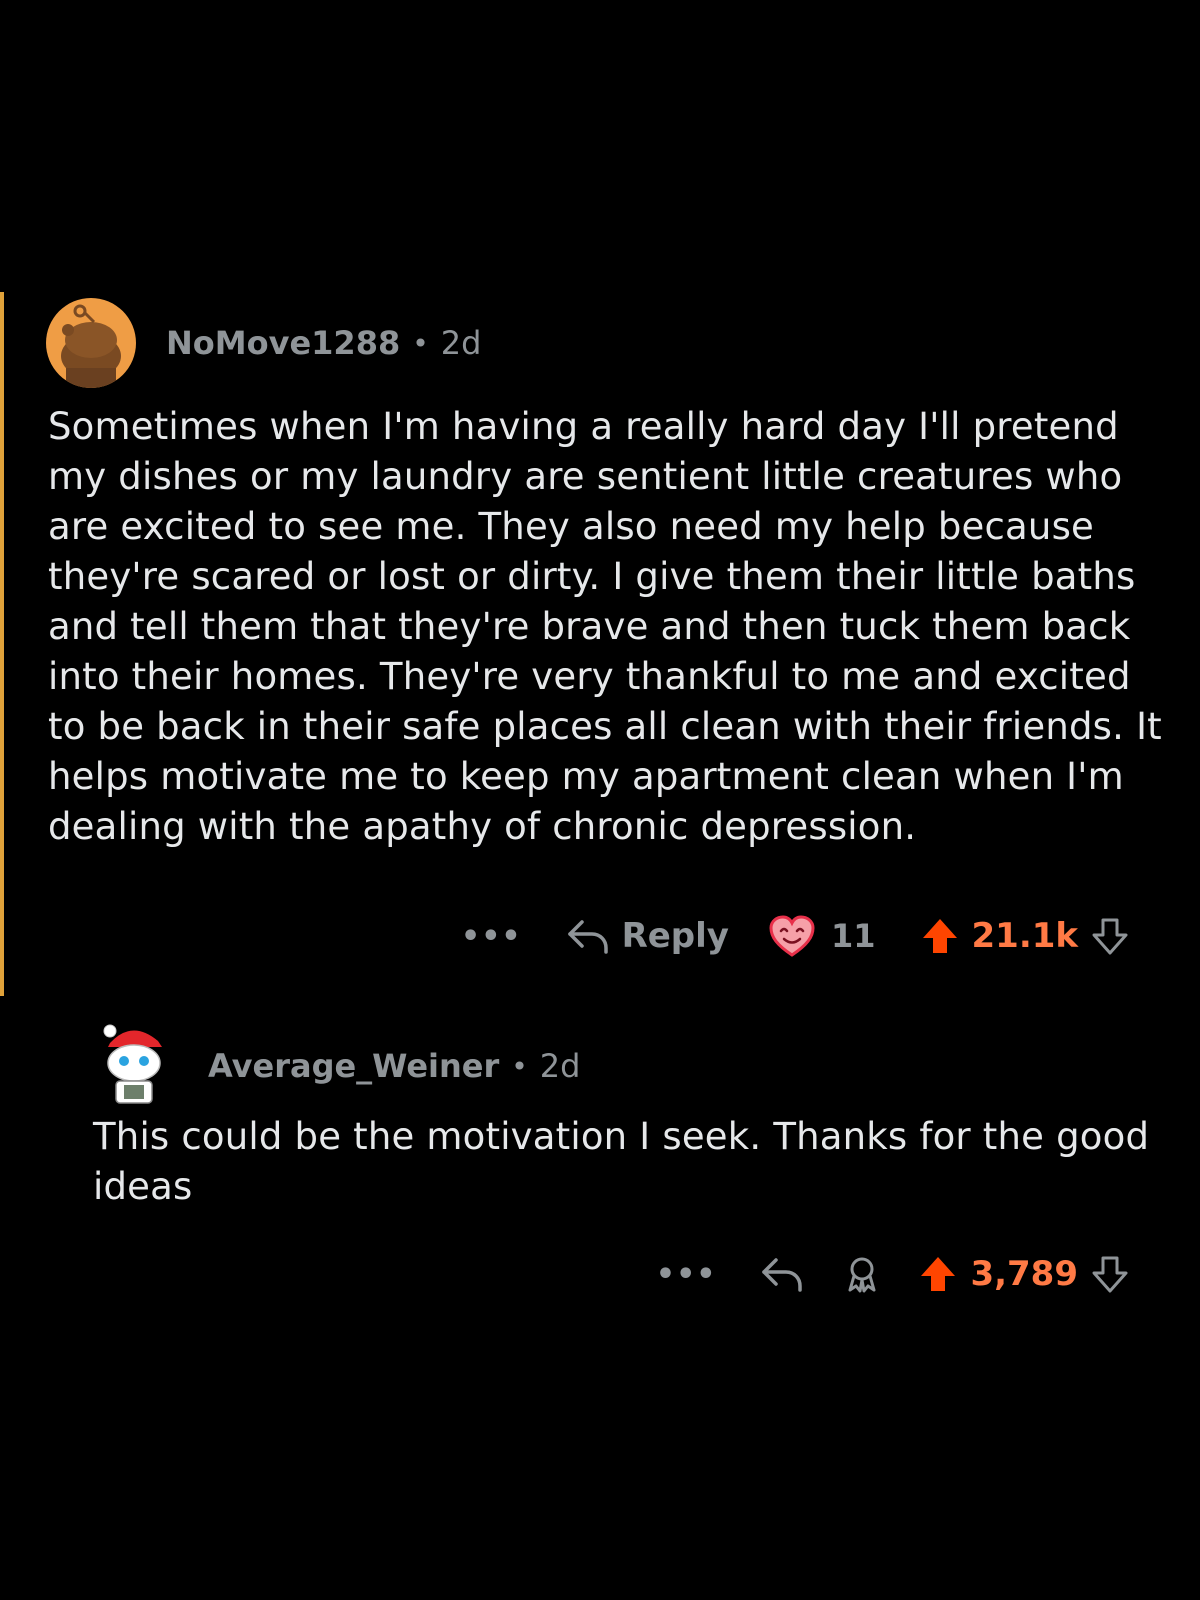 The image size is (1200, 1600). What do you see at coordinates (782, 1274) in the screenshot?
I see `reply-icon` at bounding box center [782, 1274].